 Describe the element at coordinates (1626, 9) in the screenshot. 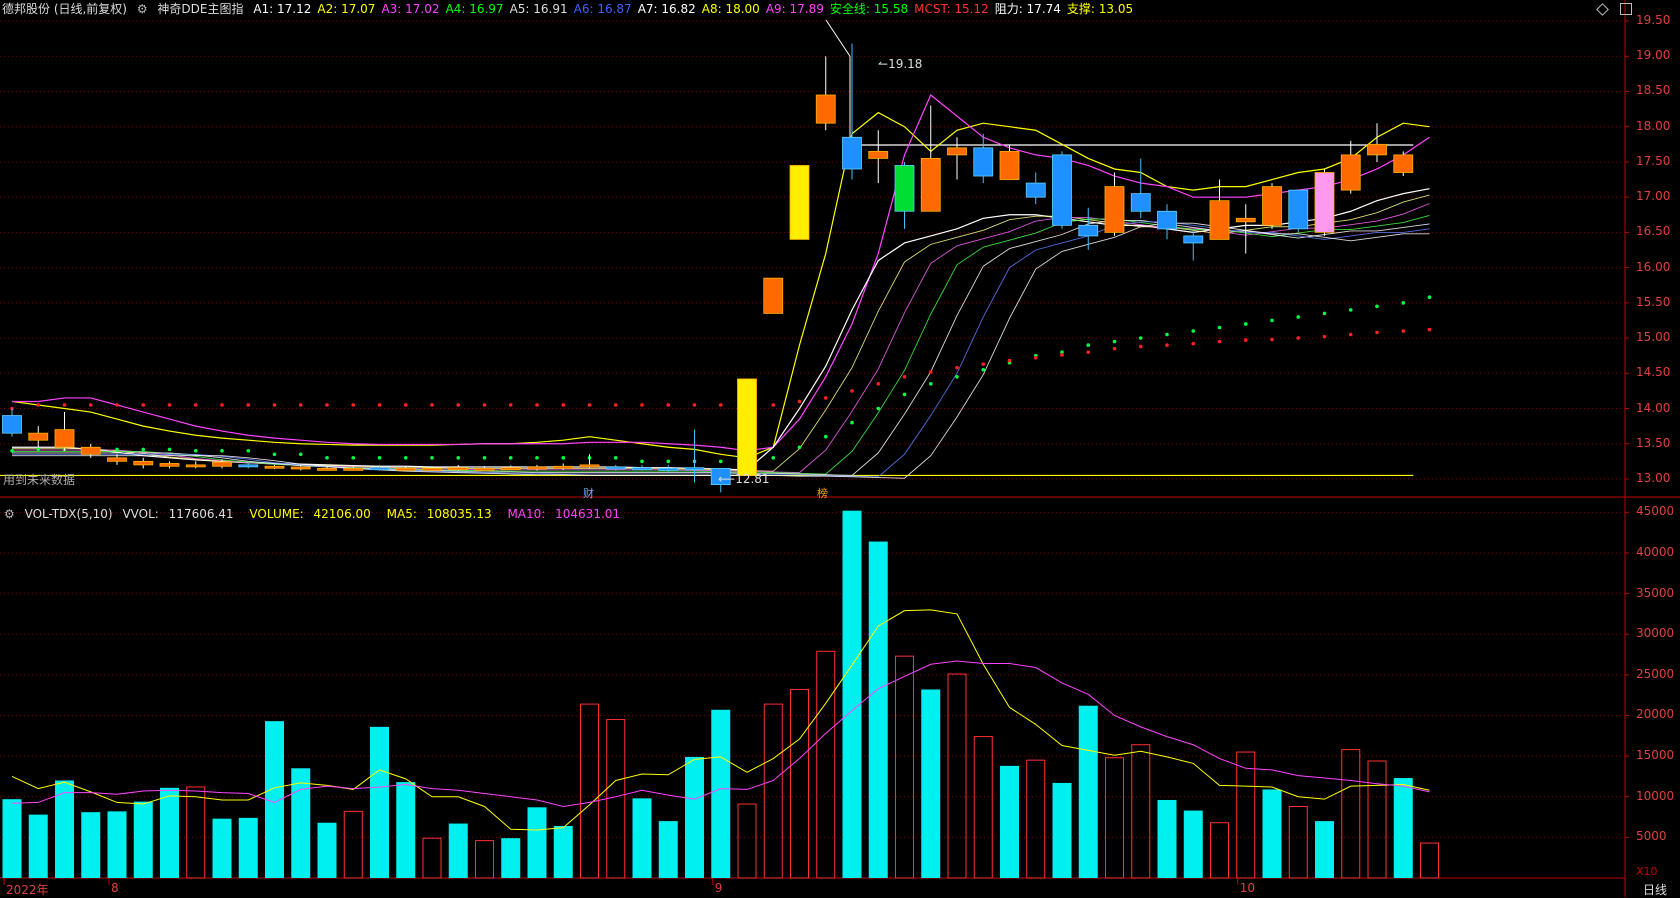

I see `close-panel-icon` at that location.